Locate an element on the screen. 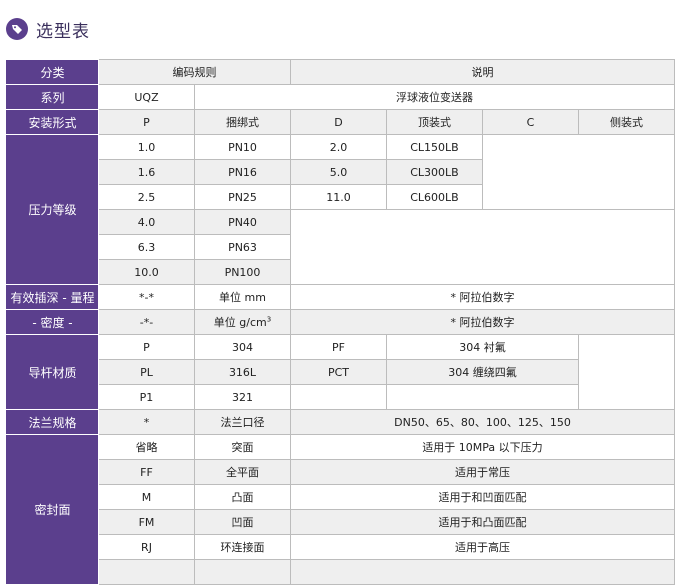 This screenshot has height=585, width=678. table-cell: 5.0 is located at coordinates (338, 172).